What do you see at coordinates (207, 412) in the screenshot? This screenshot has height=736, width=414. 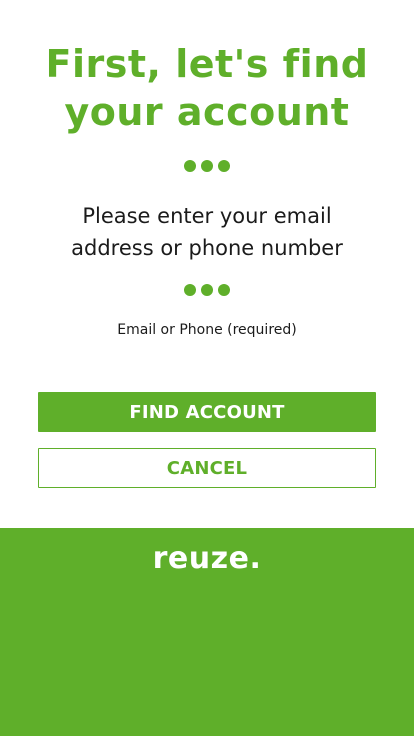 I see `find-account-button: FIND ACCOUNT` at bounding box center [207, 412].